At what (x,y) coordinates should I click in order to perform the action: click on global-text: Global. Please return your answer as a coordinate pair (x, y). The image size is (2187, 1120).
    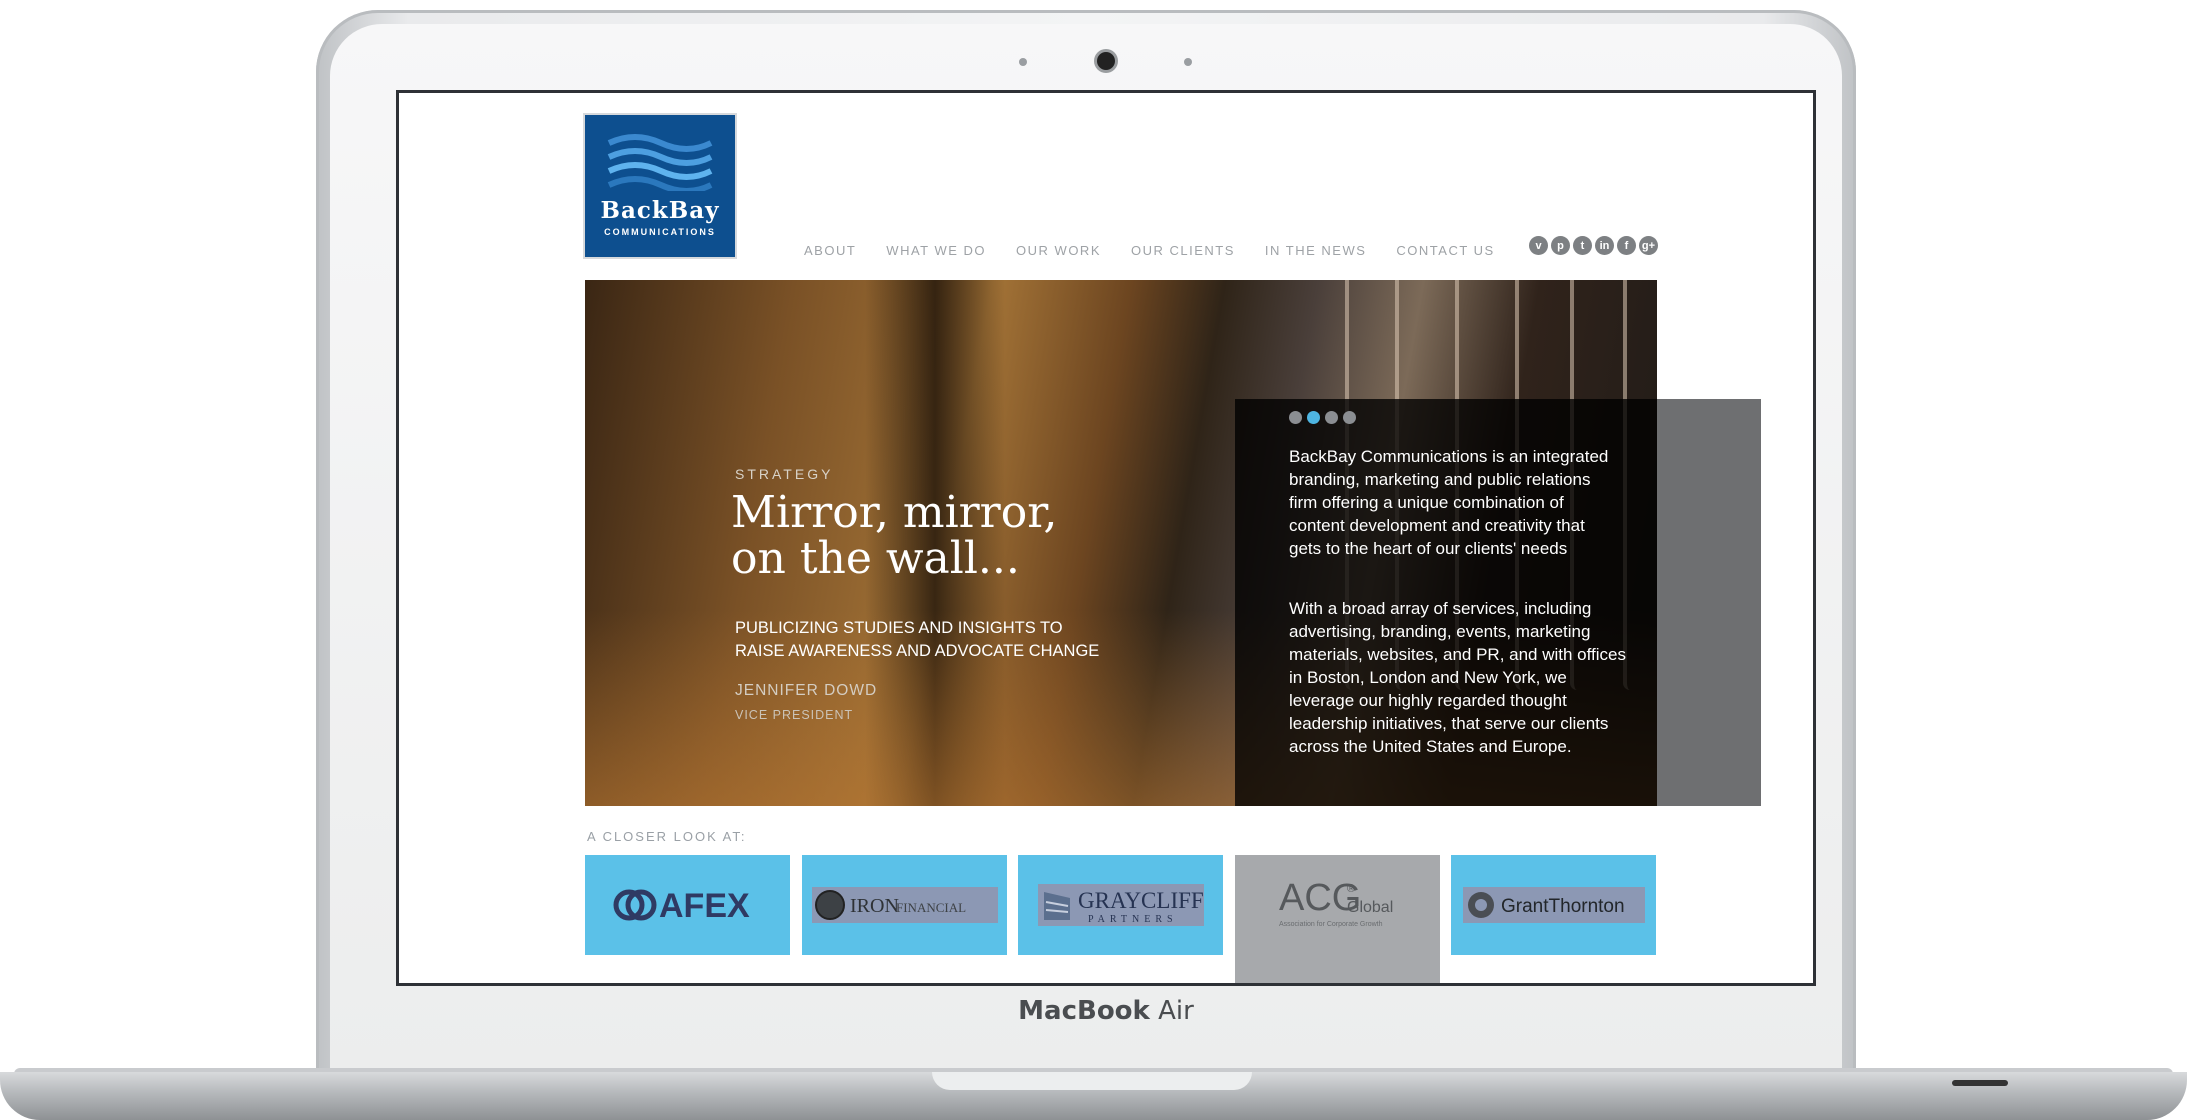
    Looking at the image, I should click on (1370, 907).